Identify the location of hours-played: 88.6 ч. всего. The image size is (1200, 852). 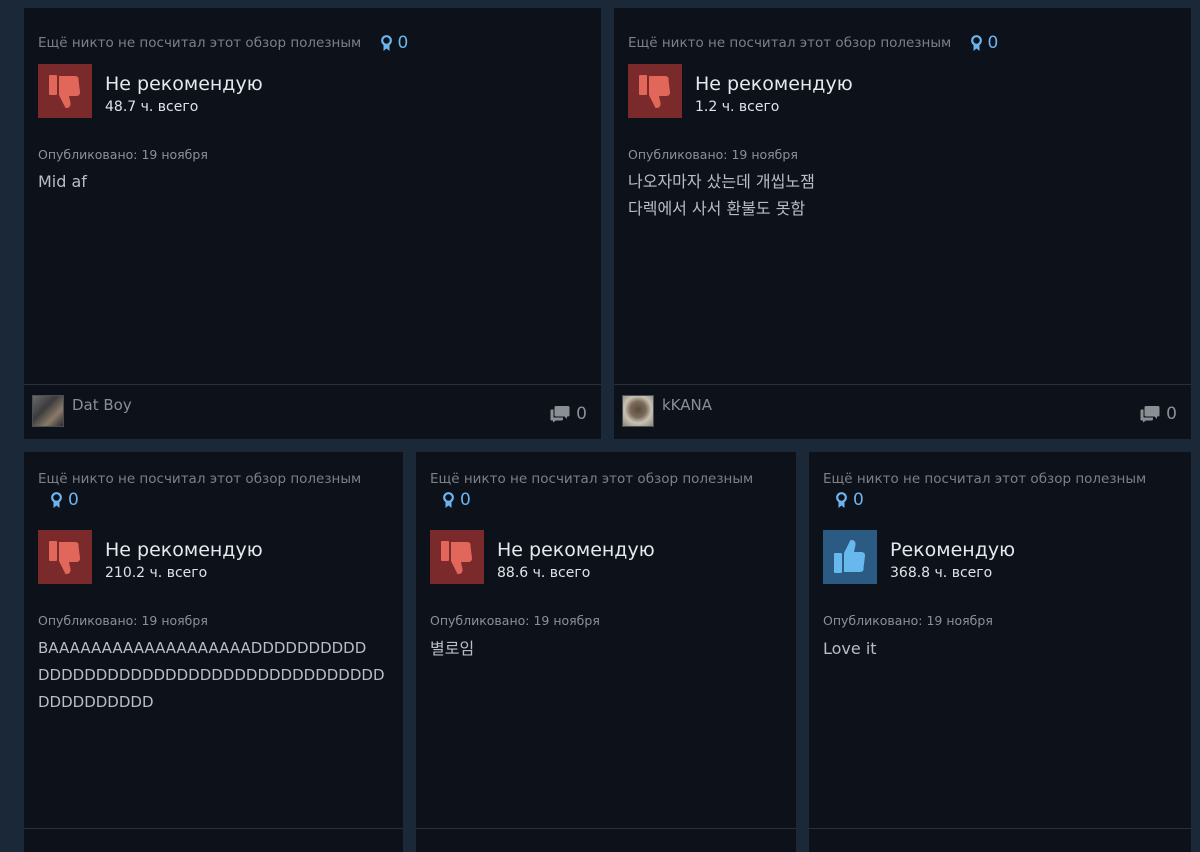
(544, 573).